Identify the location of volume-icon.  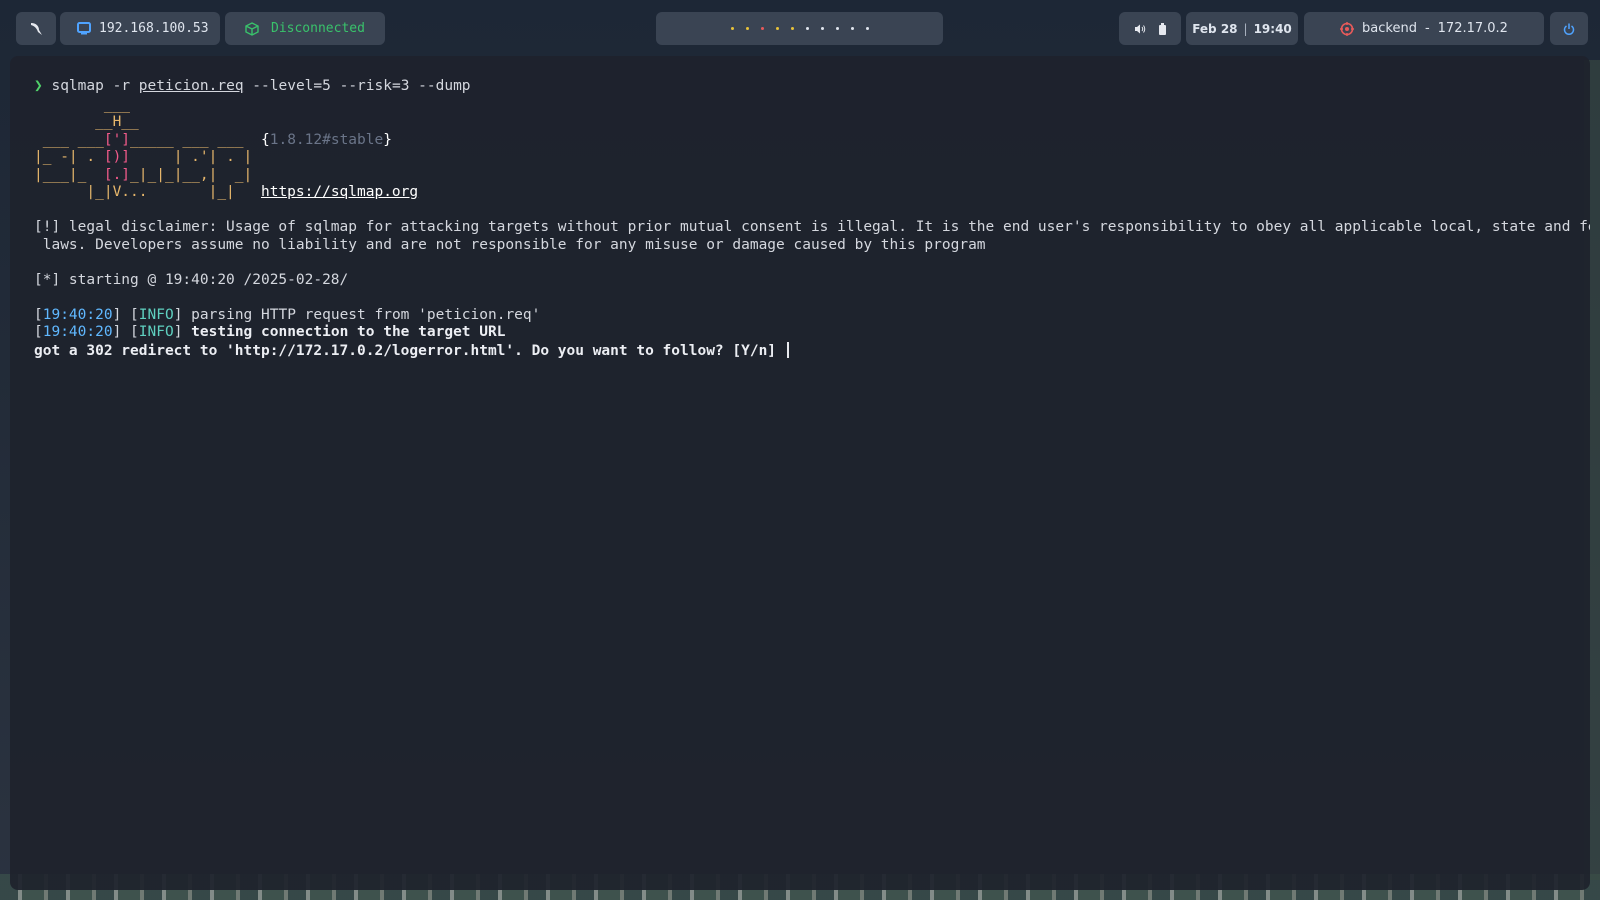
(1140, 29).